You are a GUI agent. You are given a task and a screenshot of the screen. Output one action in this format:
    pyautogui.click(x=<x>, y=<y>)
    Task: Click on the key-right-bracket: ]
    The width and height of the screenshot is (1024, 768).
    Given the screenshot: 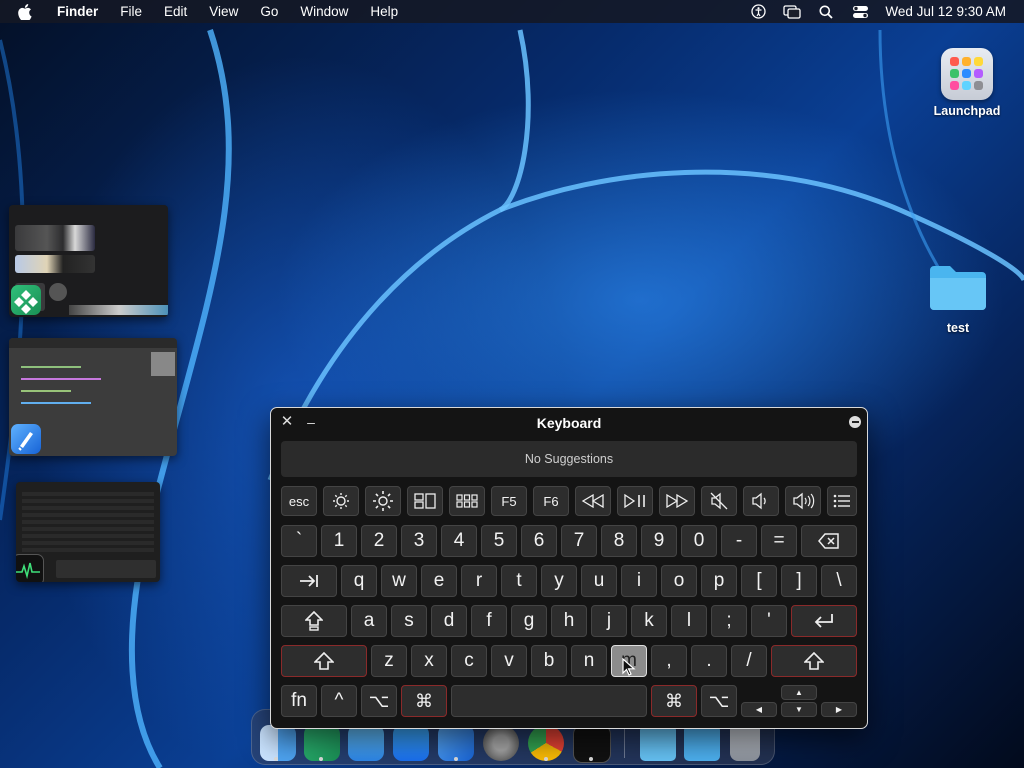 What is the action you would take?
    pyautogui.click(x=799, y=581)
    